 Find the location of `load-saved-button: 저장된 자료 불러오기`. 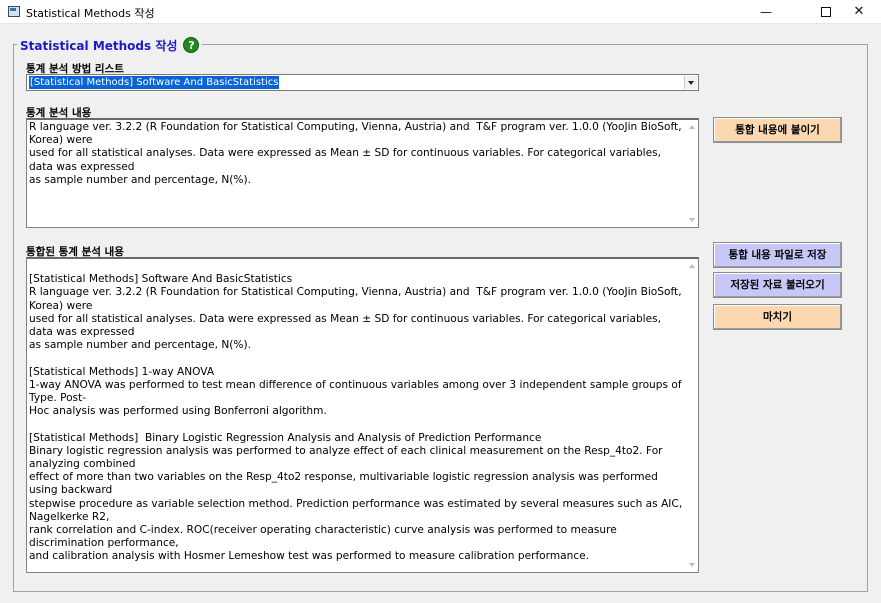

load-saved-button: 저장된 자료 불러오기 is located at coordinates (777, 285).